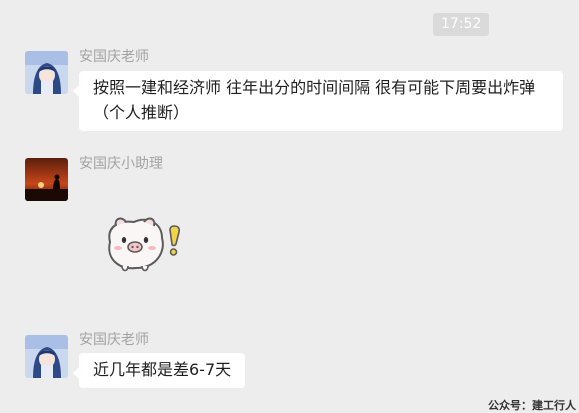 This screenshot has height=413, width=579. What do you see at coordinates (148, 243) in the screenshot?
I see `pig-sticker-icon` at bounding box center [148, 243].